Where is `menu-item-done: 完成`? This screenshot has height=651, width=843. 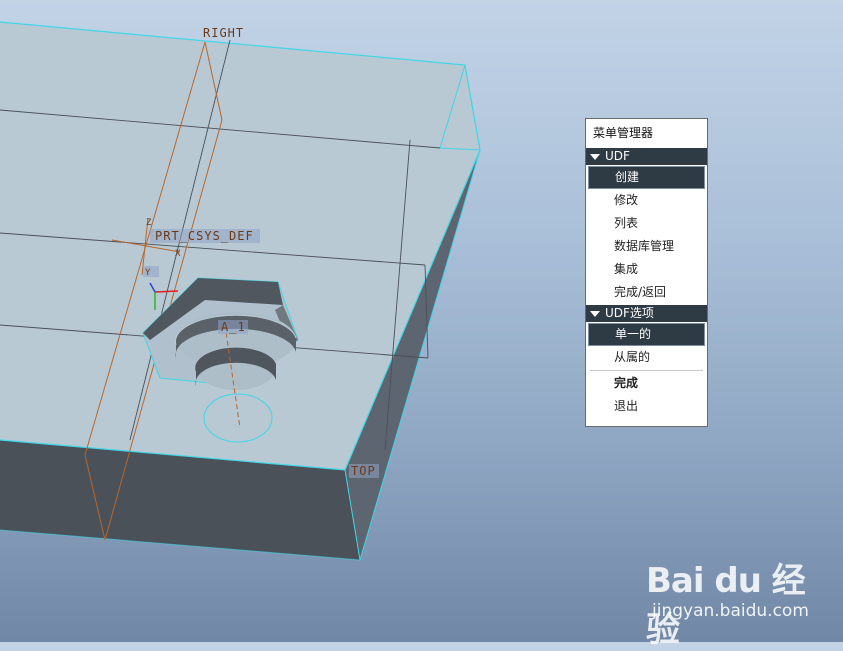
menu-item-done: 完成 is located at coordinates (646, 383).